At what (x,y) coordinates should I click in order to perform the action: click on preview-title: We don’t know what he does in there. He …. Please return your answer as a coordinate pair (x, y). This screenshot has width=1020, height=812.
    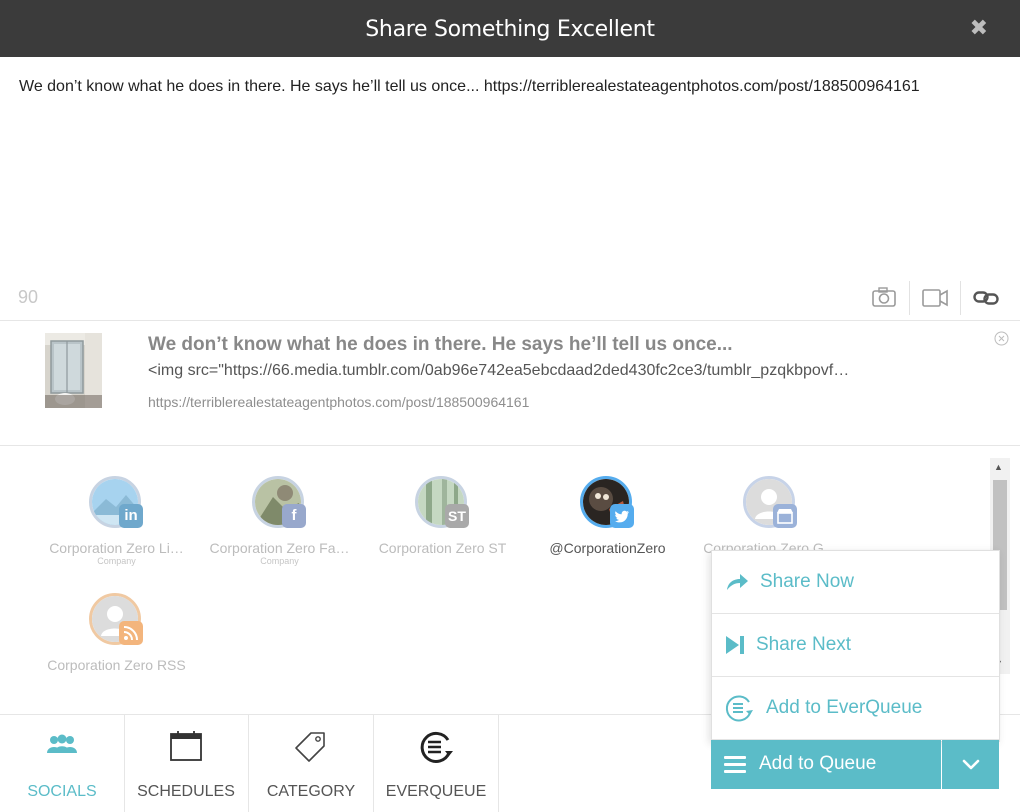
    Looking at the image, I should click on (440, 344).